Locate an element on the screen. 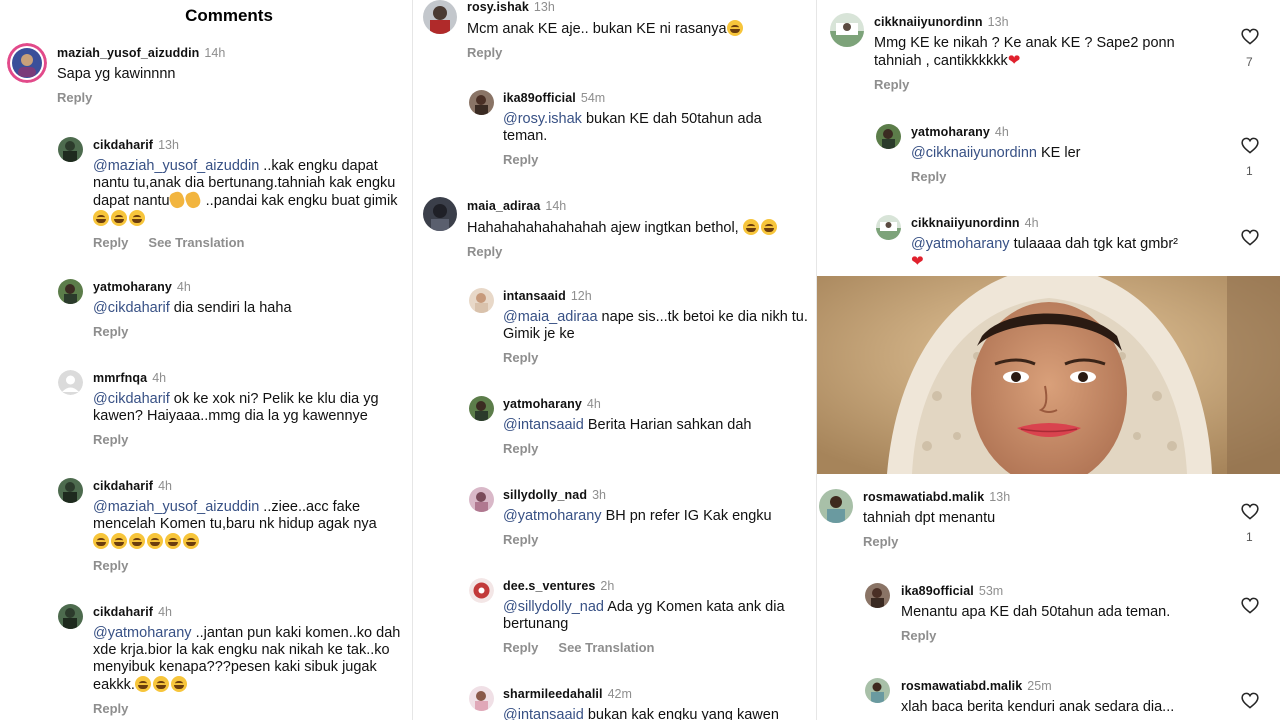 Image resolution: width=1280 pixels, height=720 pixels. comment-text: @yatmoharany BH pn refer IG Kak engku is located at coordinates (637, 516).